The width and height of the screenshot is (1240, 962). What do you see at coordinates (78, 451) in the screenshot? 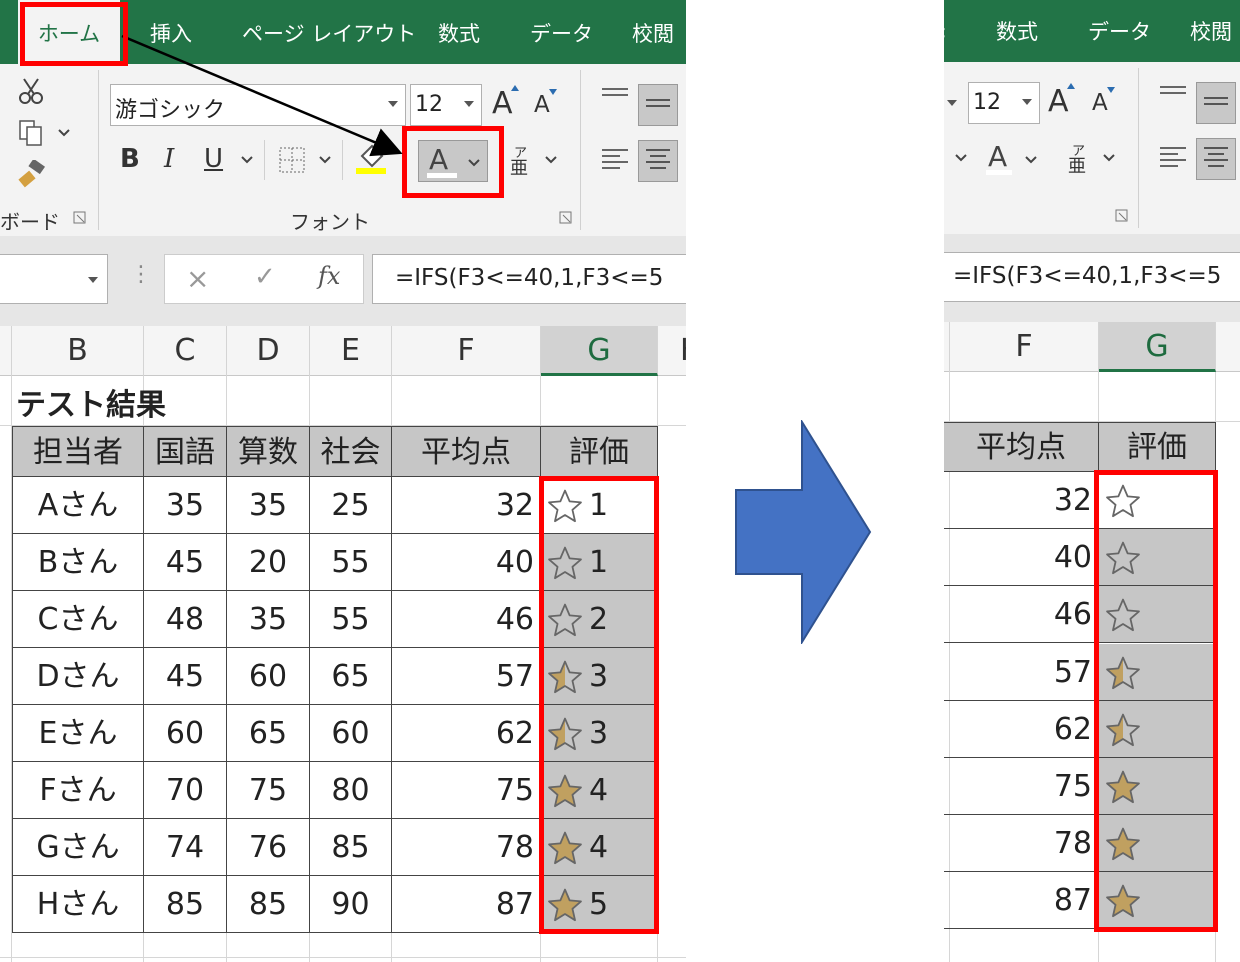
I see `table-header-cell: 担当者` at bounding box center [78, 451].